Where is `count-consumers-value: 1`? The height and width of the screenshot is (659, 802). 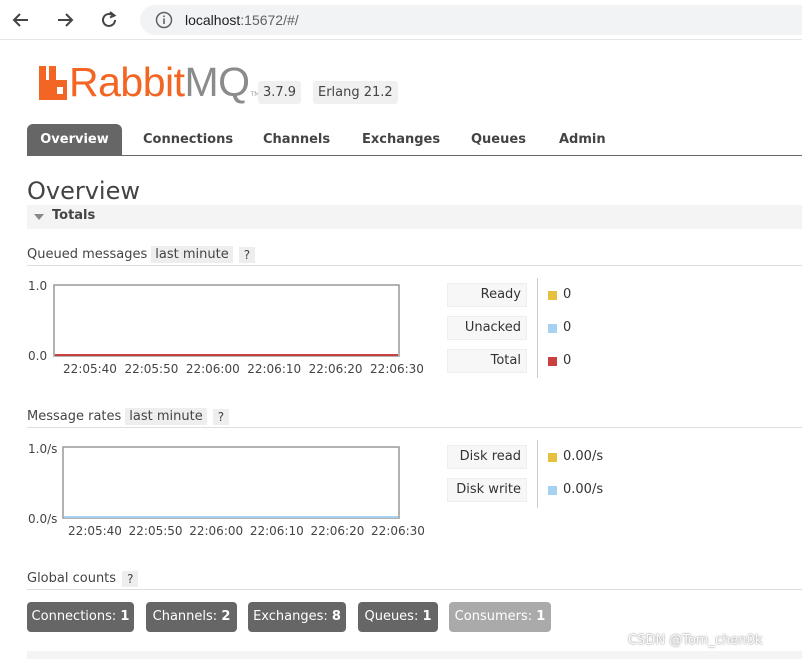 count-consumers-value: 1 is located at coordinates (541, 616).